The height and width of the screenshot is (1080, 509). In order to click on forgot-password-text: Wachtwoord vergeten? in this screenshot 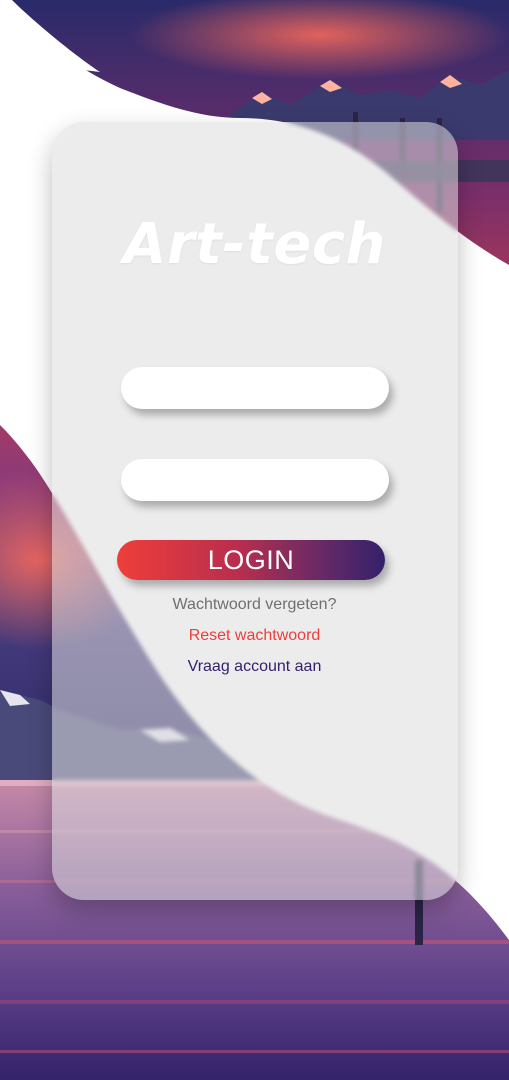, I will do `click(254, 604)`.